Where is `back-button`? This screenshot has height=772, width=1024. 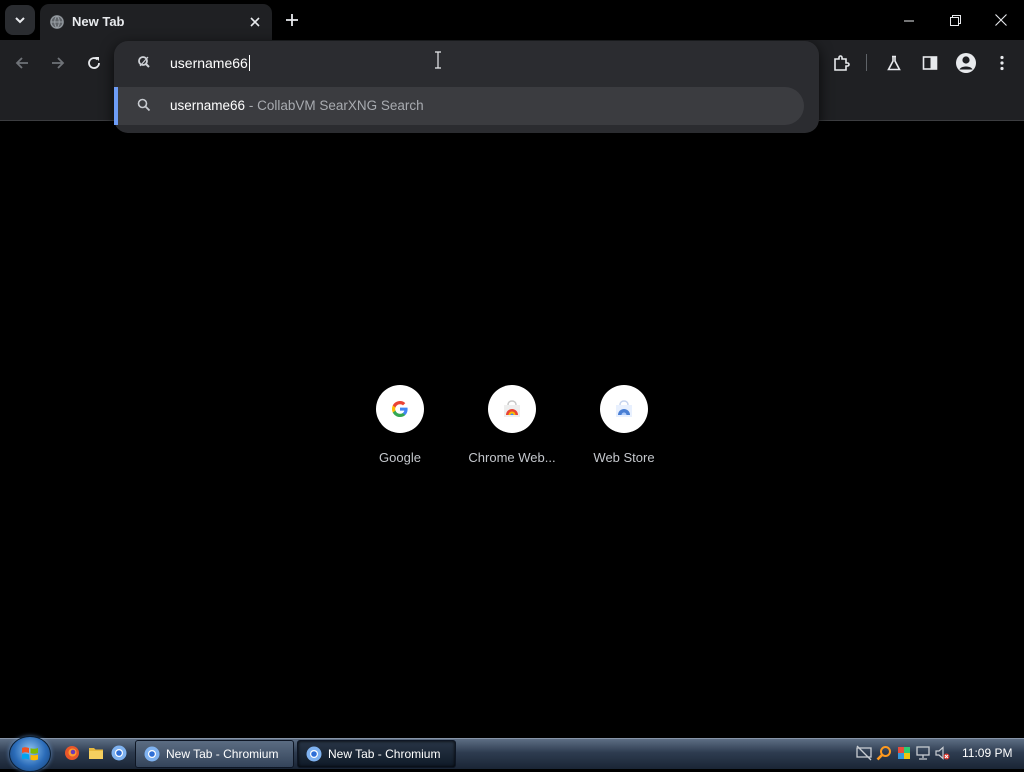
back-button is located at coordinates (22, 63).